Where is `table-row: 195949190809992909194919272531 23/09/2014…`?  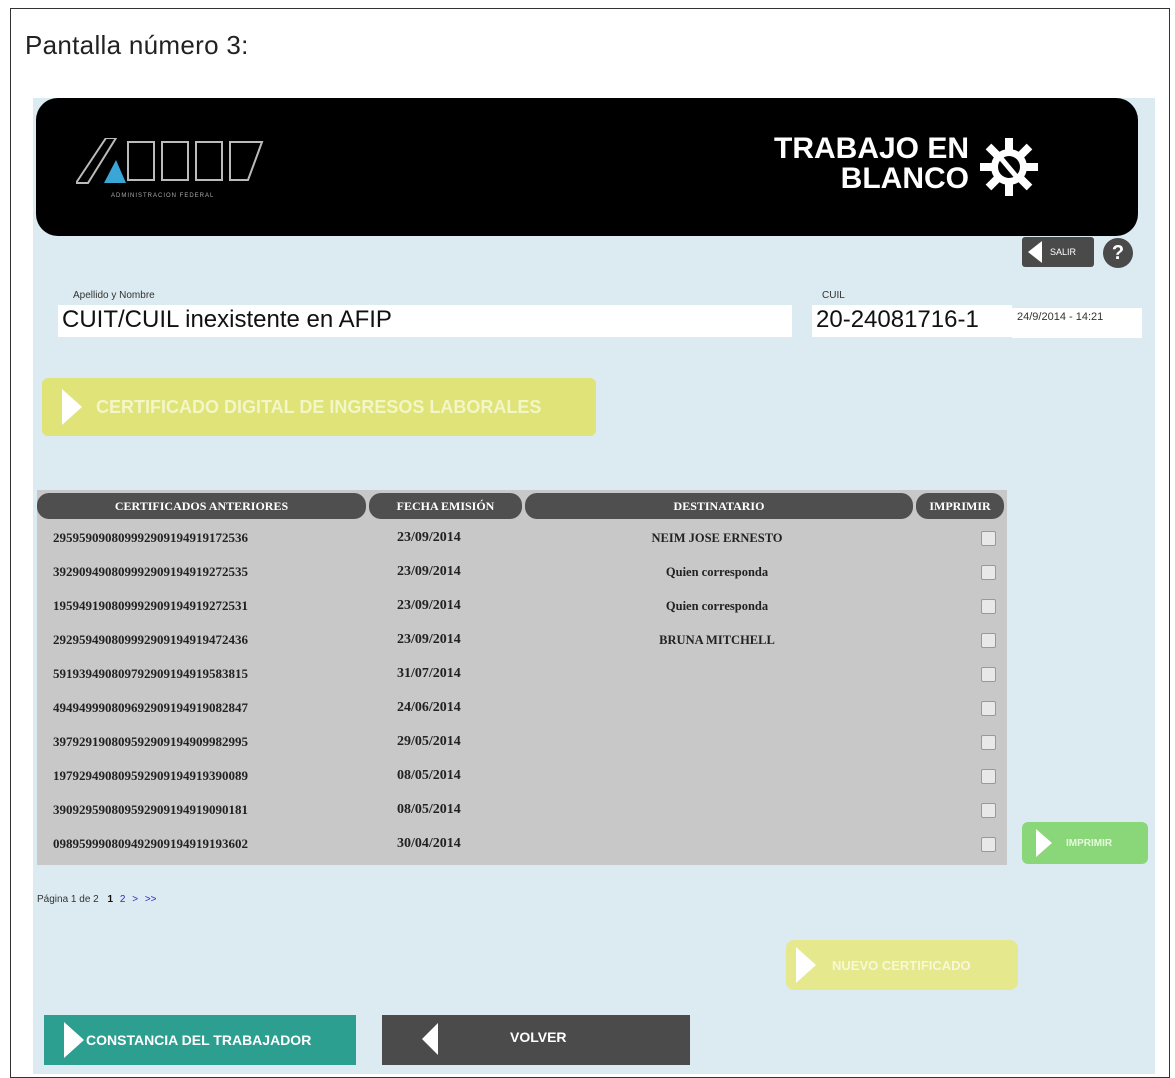
table-row: 195949190809992909194919272531 23/09/2014… is located at coordinates (522, 606).